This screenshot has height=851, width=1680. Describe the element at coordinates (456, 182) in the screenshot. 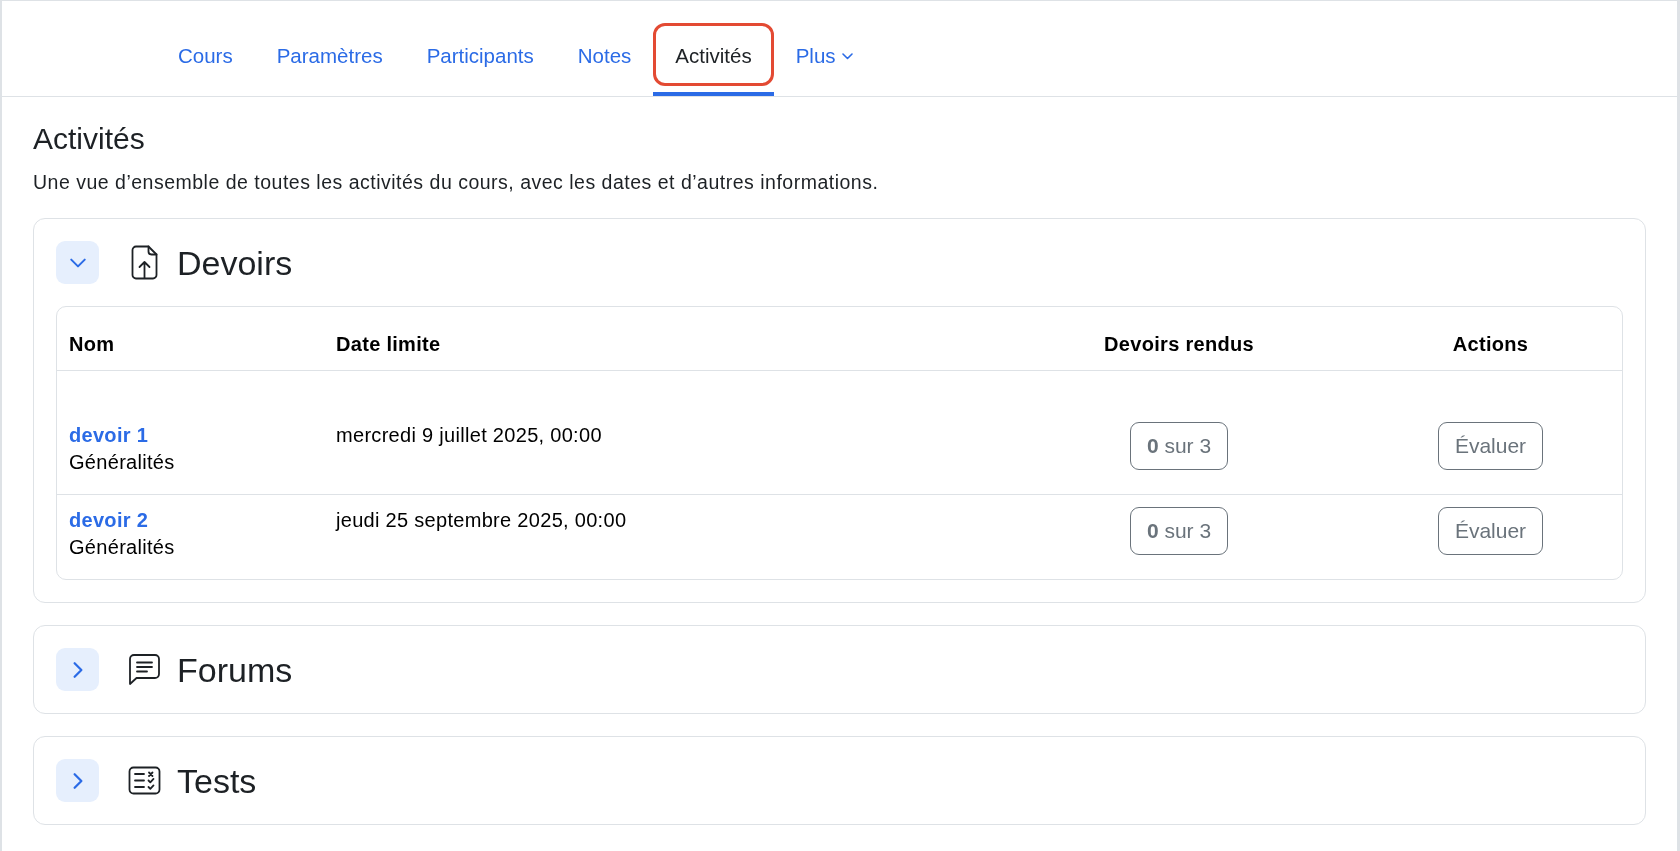

I see `page-description: Une vue d’ensemble de toutes les activités du cours, avec les dates et d’autres informations.` at that location.